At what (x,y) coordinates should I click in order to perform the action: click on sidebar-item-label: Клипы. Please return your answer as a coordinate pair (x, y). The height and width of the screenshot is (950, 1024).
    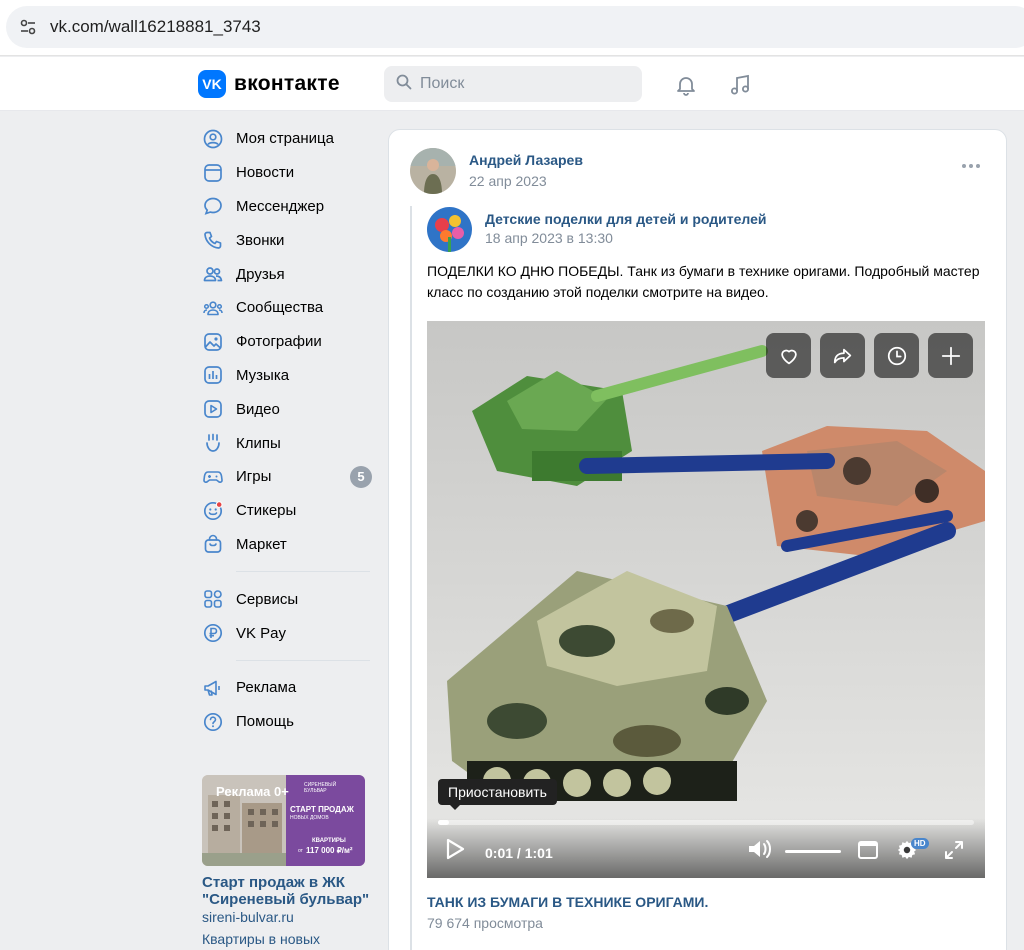
    Looking at the image, I should click on (258, 443).